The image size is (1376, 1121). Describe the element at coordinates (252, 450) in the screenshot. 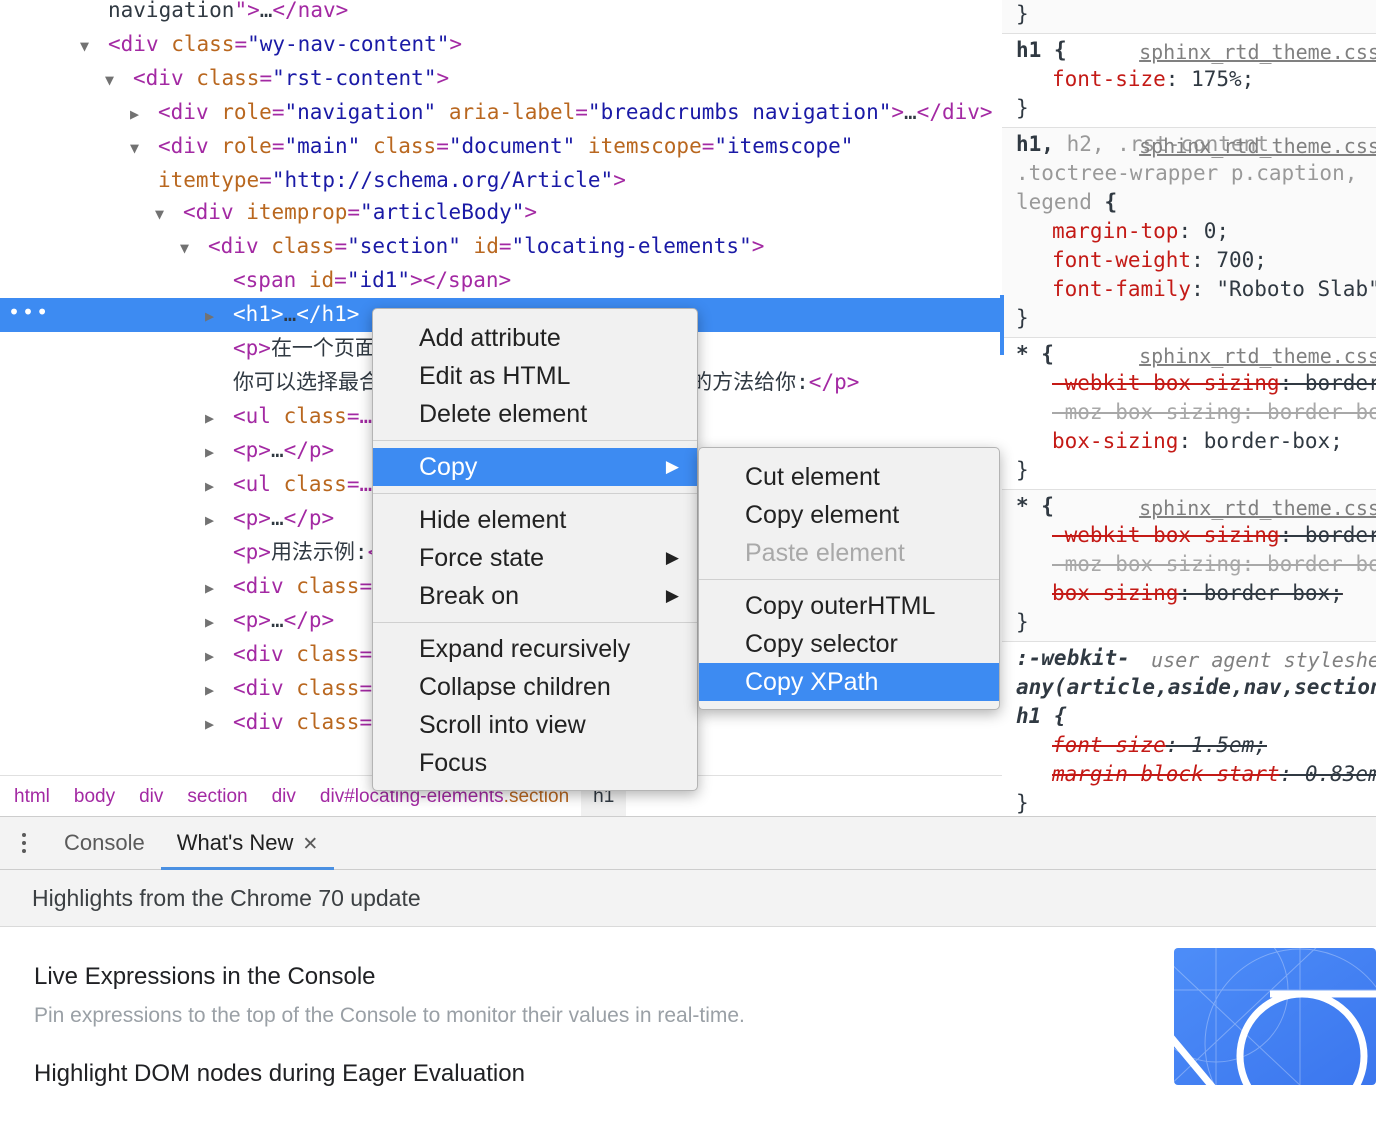

I see `dom-token-punct: <p>` at that location.